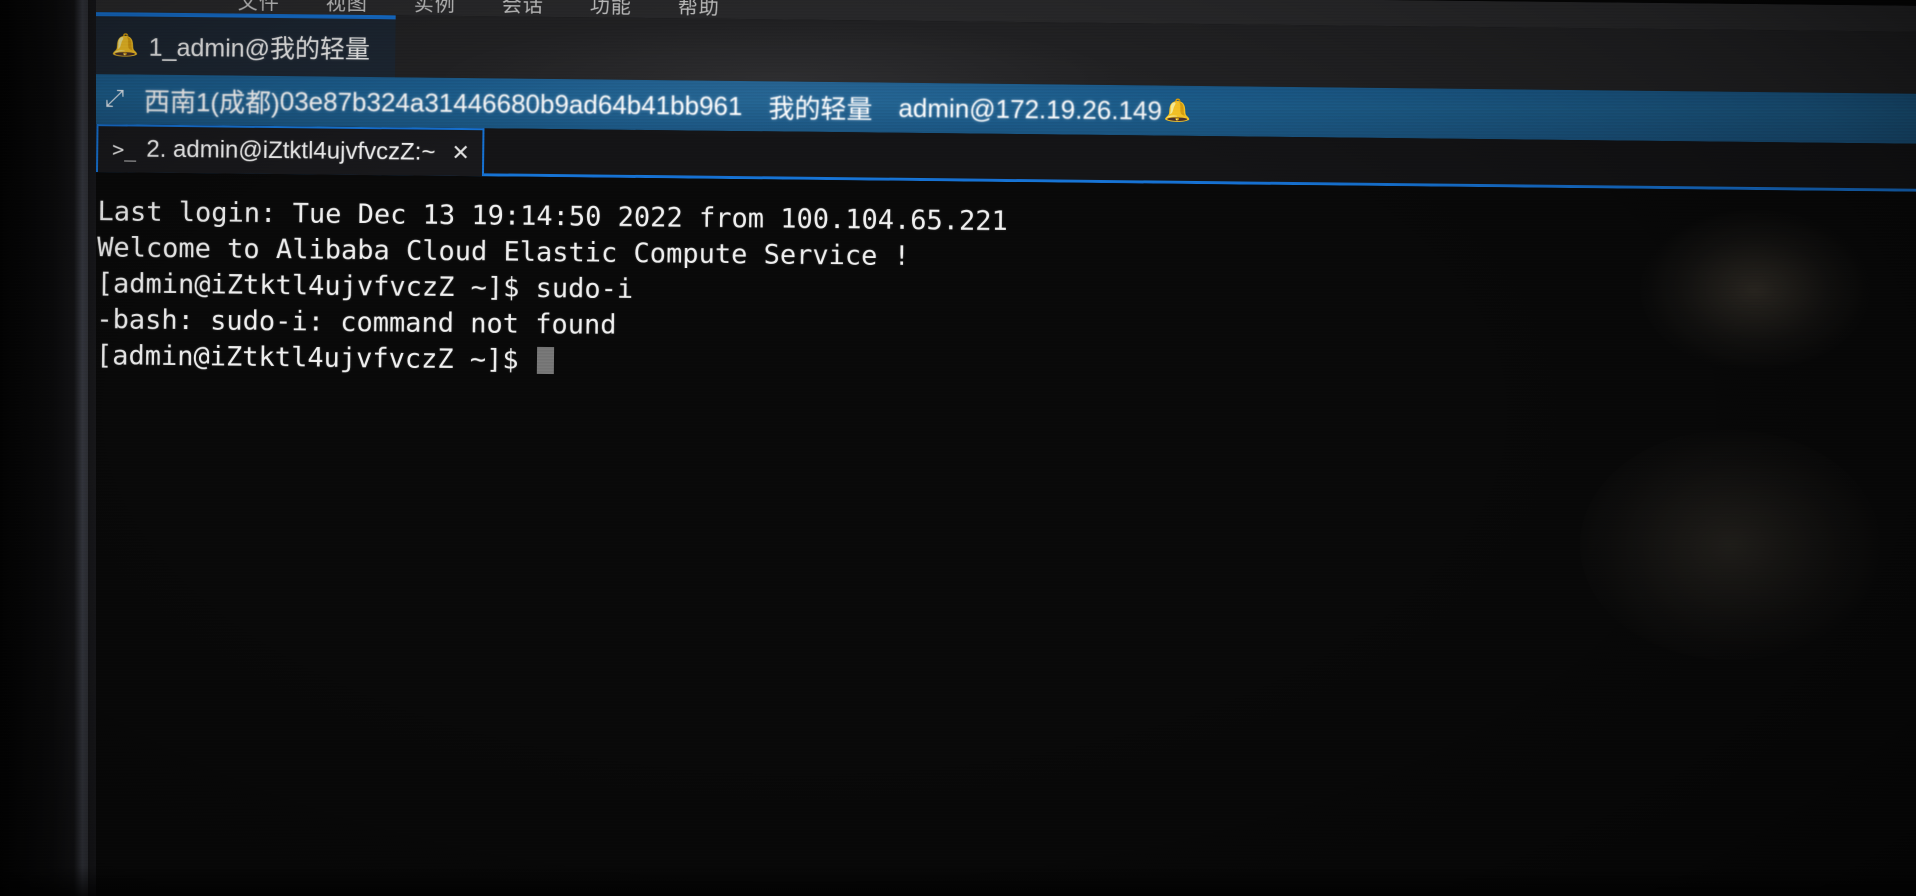 The image size is (1916, 896). What do you see at coordinates (124, 149) in the screenshot?
I see `prompt-icon: >_` at bounding box center [124, 149].